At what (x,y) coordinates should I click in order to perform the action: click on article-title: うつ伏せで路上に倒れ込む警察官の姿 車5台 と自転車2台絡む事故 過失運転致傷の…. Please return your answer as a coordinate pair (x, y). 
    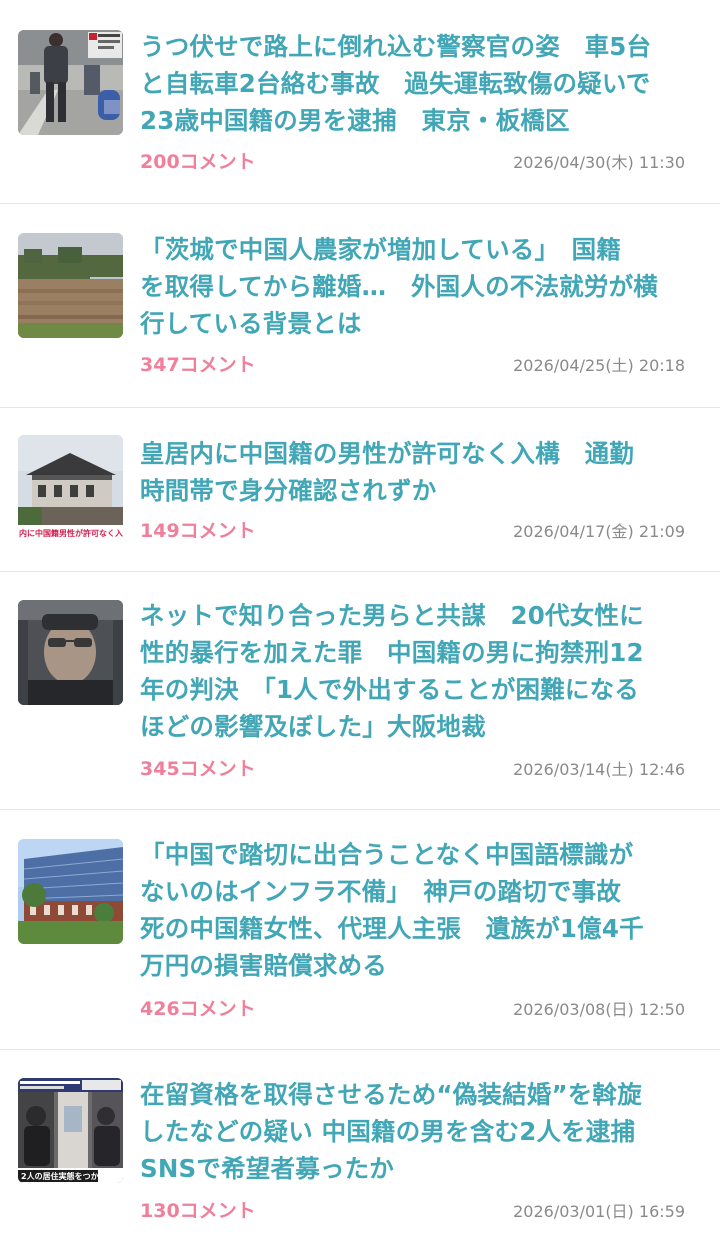
    Looking at the image, I should click on (422, 83).